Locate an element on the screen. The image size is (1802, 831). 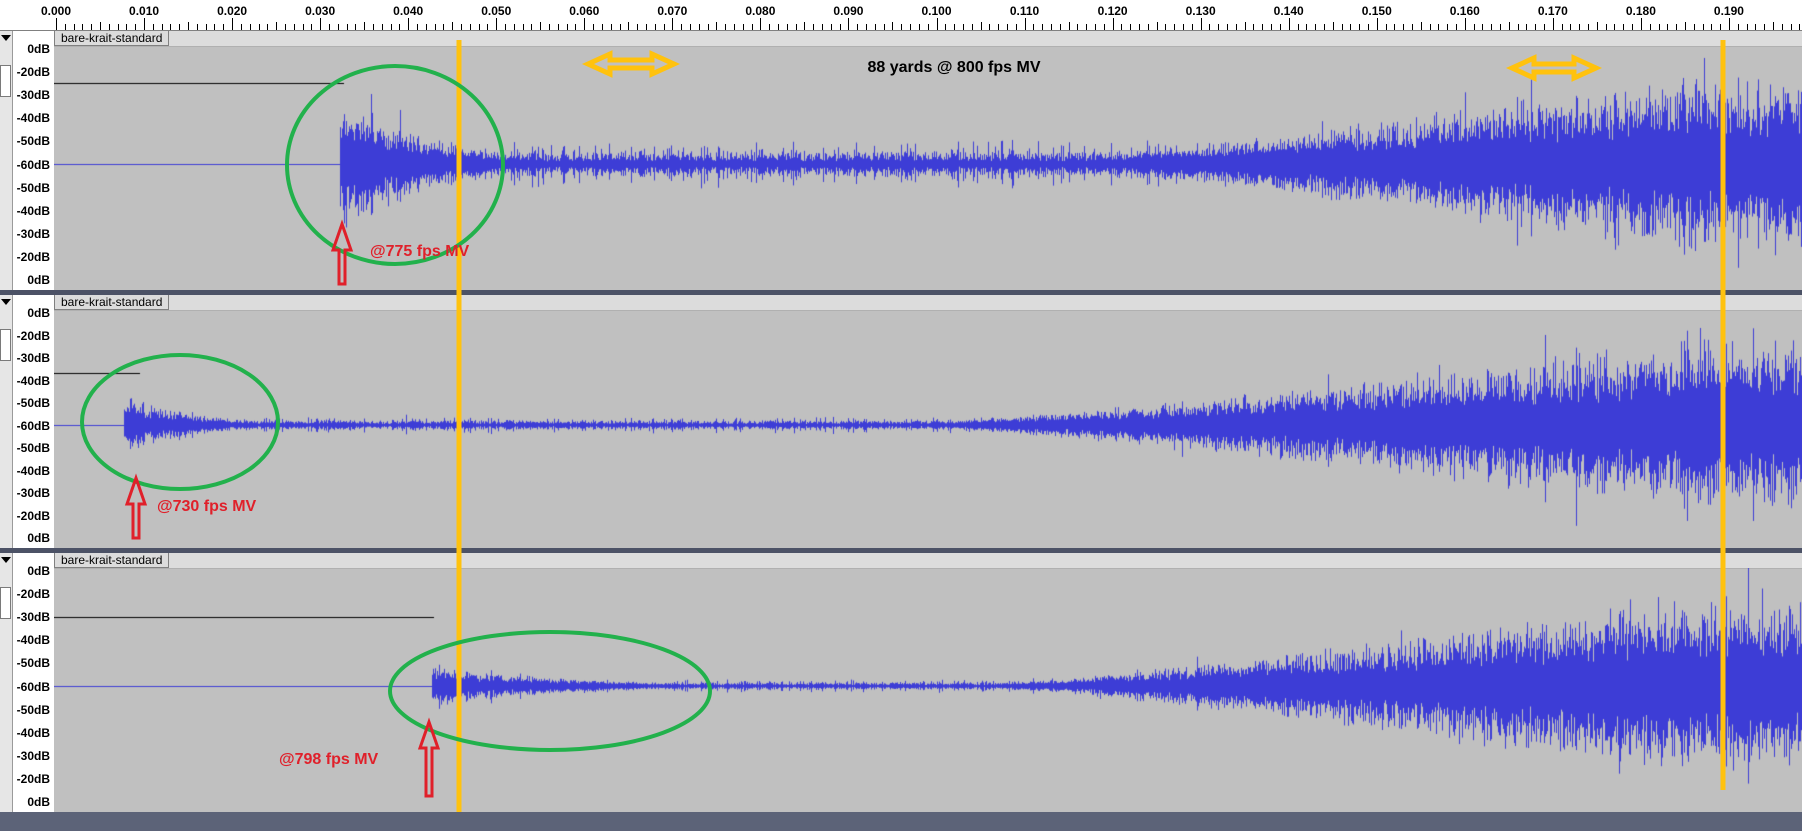
db-scale-label: -40dB is located at coordinates (33, 380).